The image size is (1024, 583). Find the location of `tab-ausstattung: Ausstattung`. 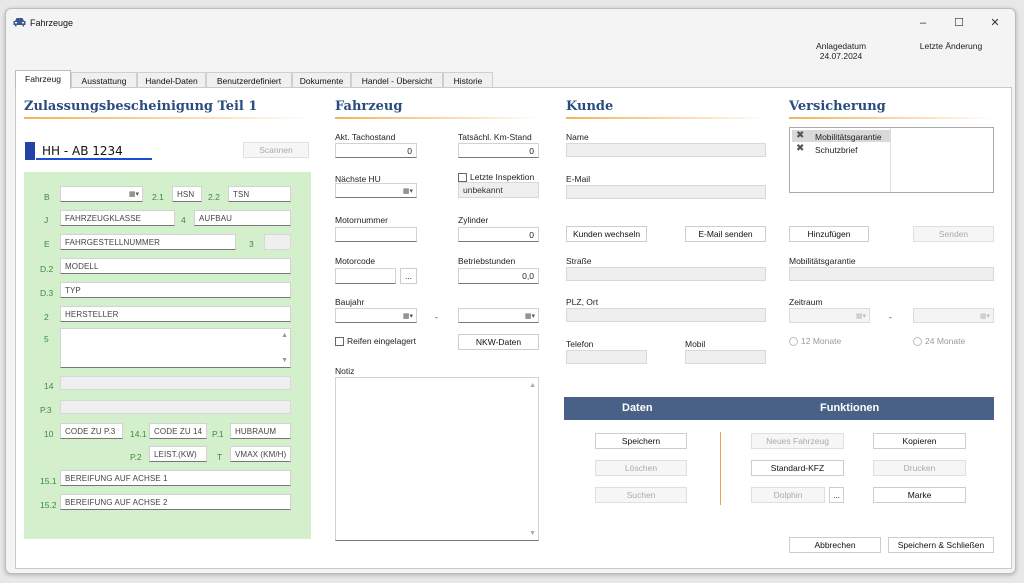

tab-ausstattung: Ausstattung is located at coordinates (104, 80).